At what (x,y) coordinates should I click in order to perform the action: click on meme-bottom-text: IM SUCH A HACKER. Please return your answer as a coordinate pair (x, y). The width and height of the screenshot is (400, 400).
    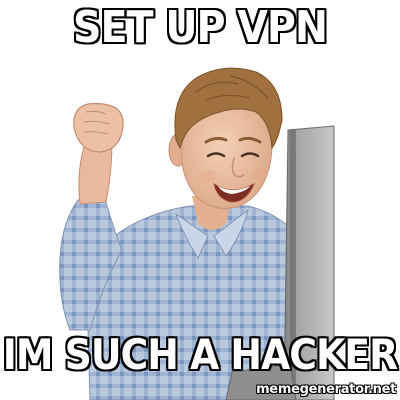
    Looking at the image, I should click on (200, 354).